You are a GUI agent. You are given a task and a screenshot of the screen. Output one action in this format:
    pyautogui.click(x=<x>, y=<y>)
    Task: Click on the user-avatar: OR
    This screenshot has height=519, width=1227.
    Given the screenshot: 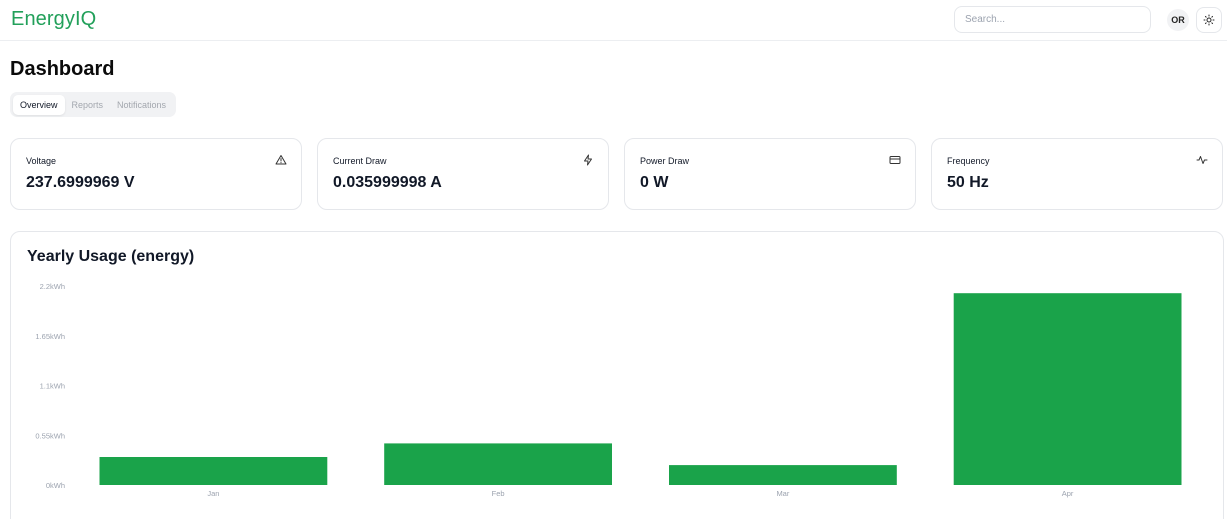 What is the action you would take?
    pyautogui.click(x=1178, y=20)
    